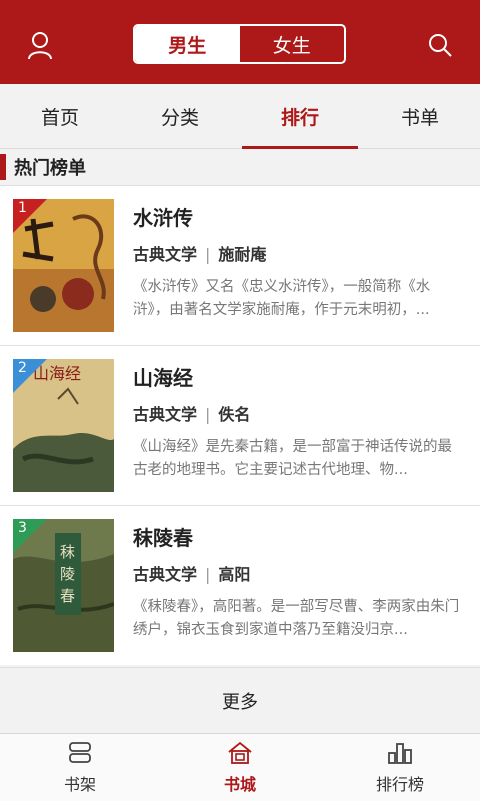 Image resolution: width=480 pixels, height=801 pixels. I want to click on tab-category: 分类, so click(180, 116).